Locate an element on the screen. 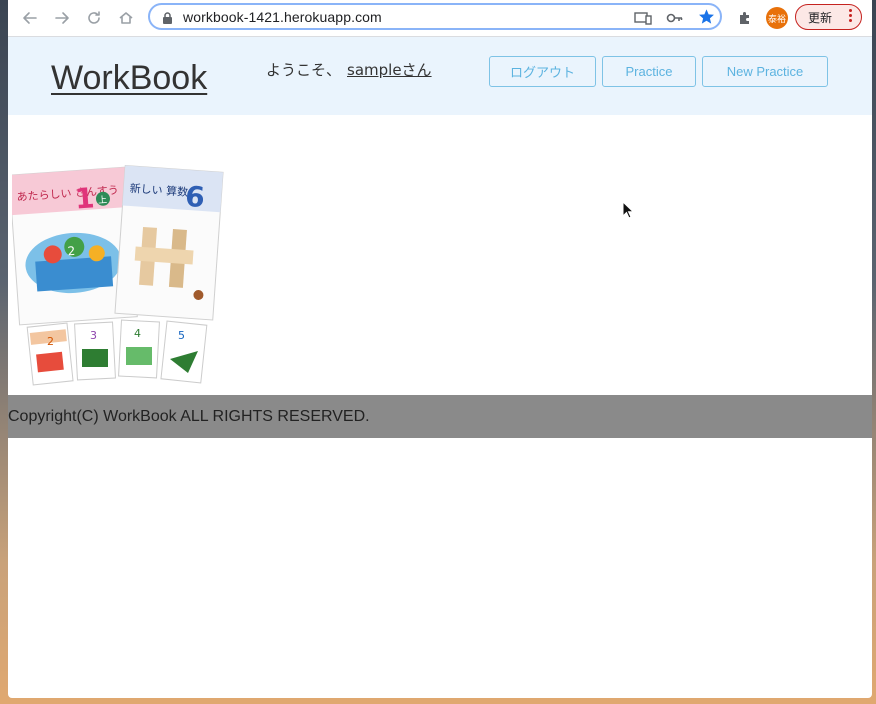  cast-device-icon is located at coordinates (643, 19).